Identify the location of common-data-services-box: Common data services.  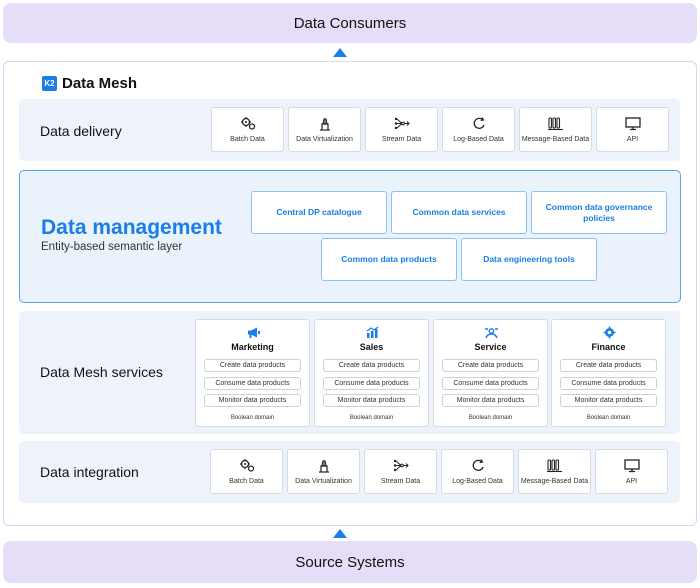
(459, 212).